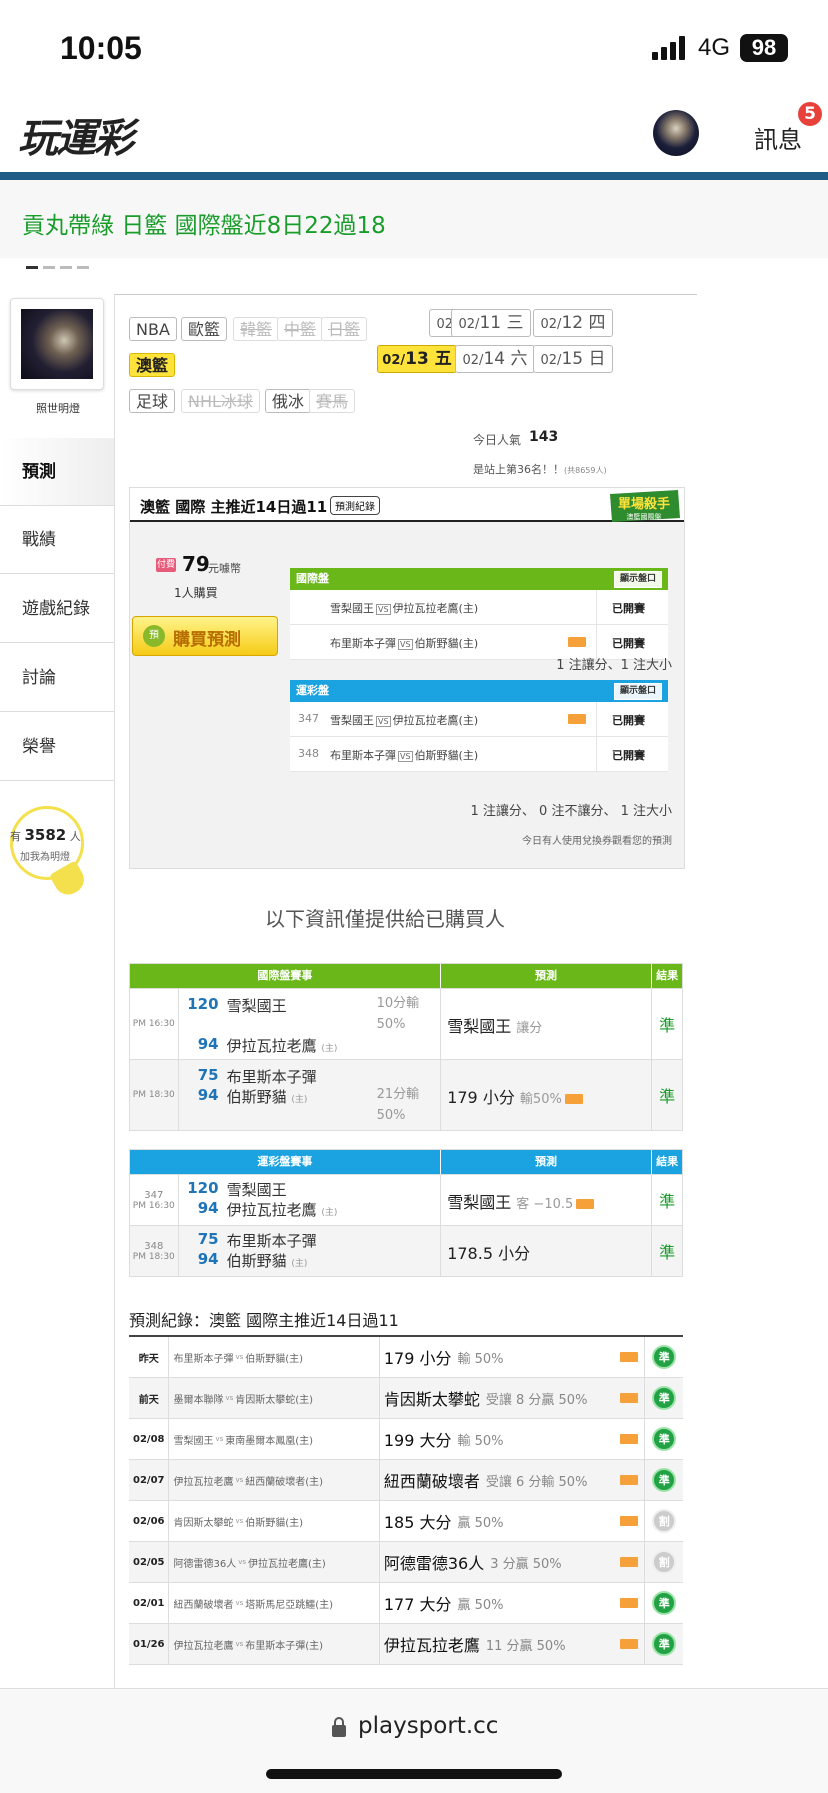 This screenshot has width=828, height=1793. What do you see at coordinates (75, 836) in the screenshot?
I see `fans-suffix: 人` at bounding box center [75, 836].